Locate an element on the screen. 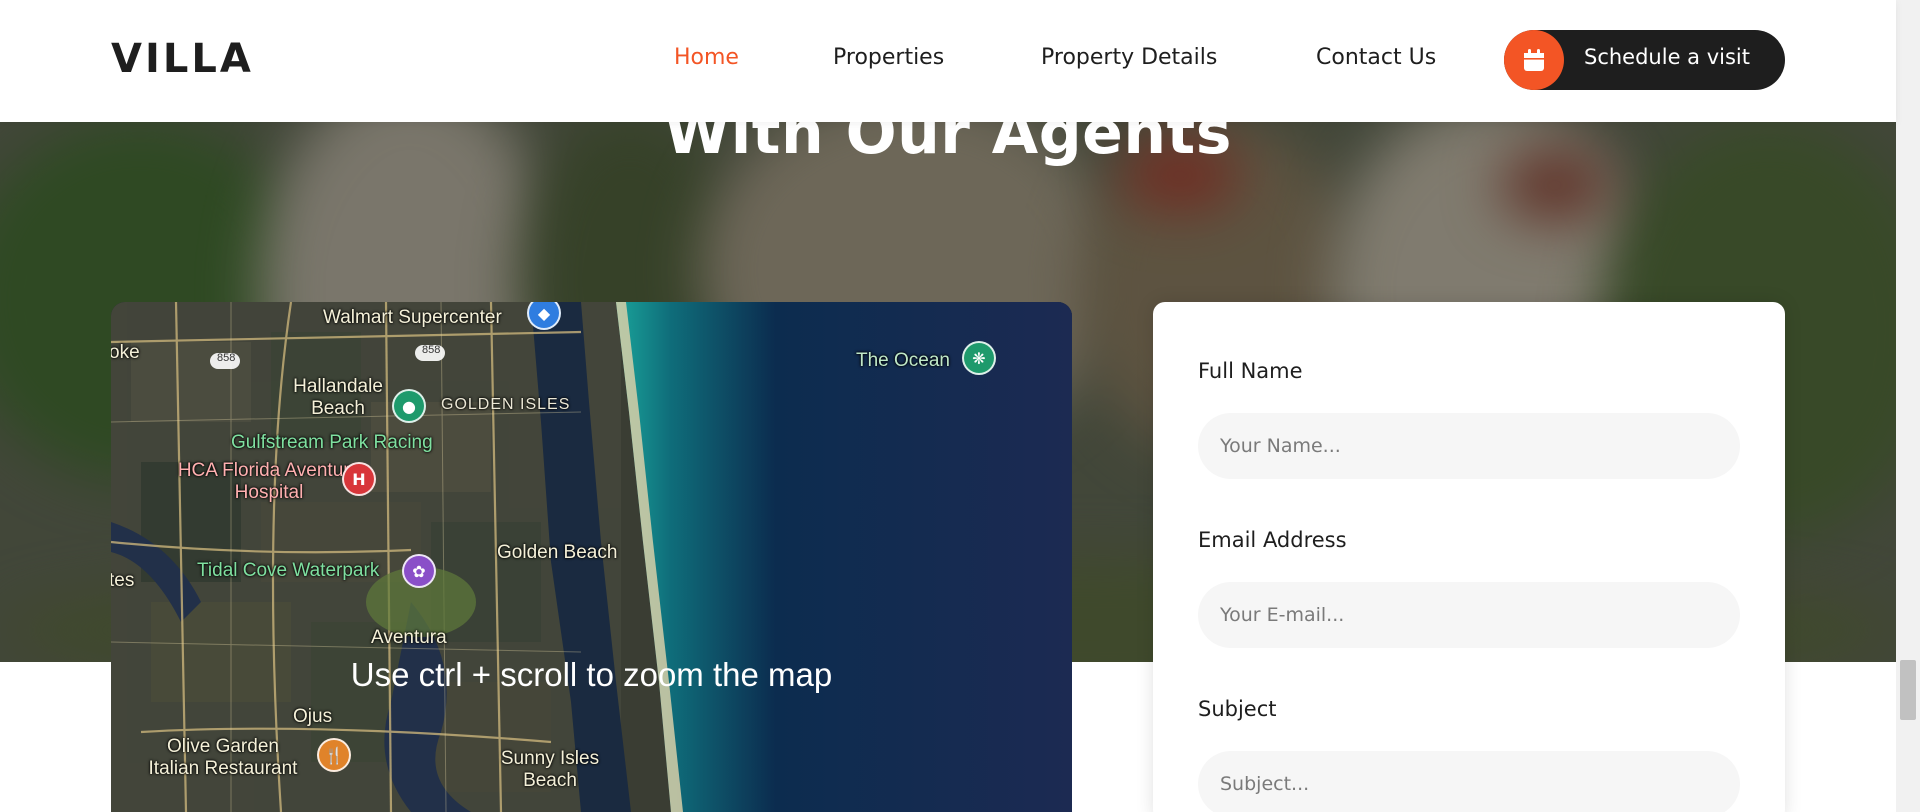  email-input is located at coordinates (1469, 615).